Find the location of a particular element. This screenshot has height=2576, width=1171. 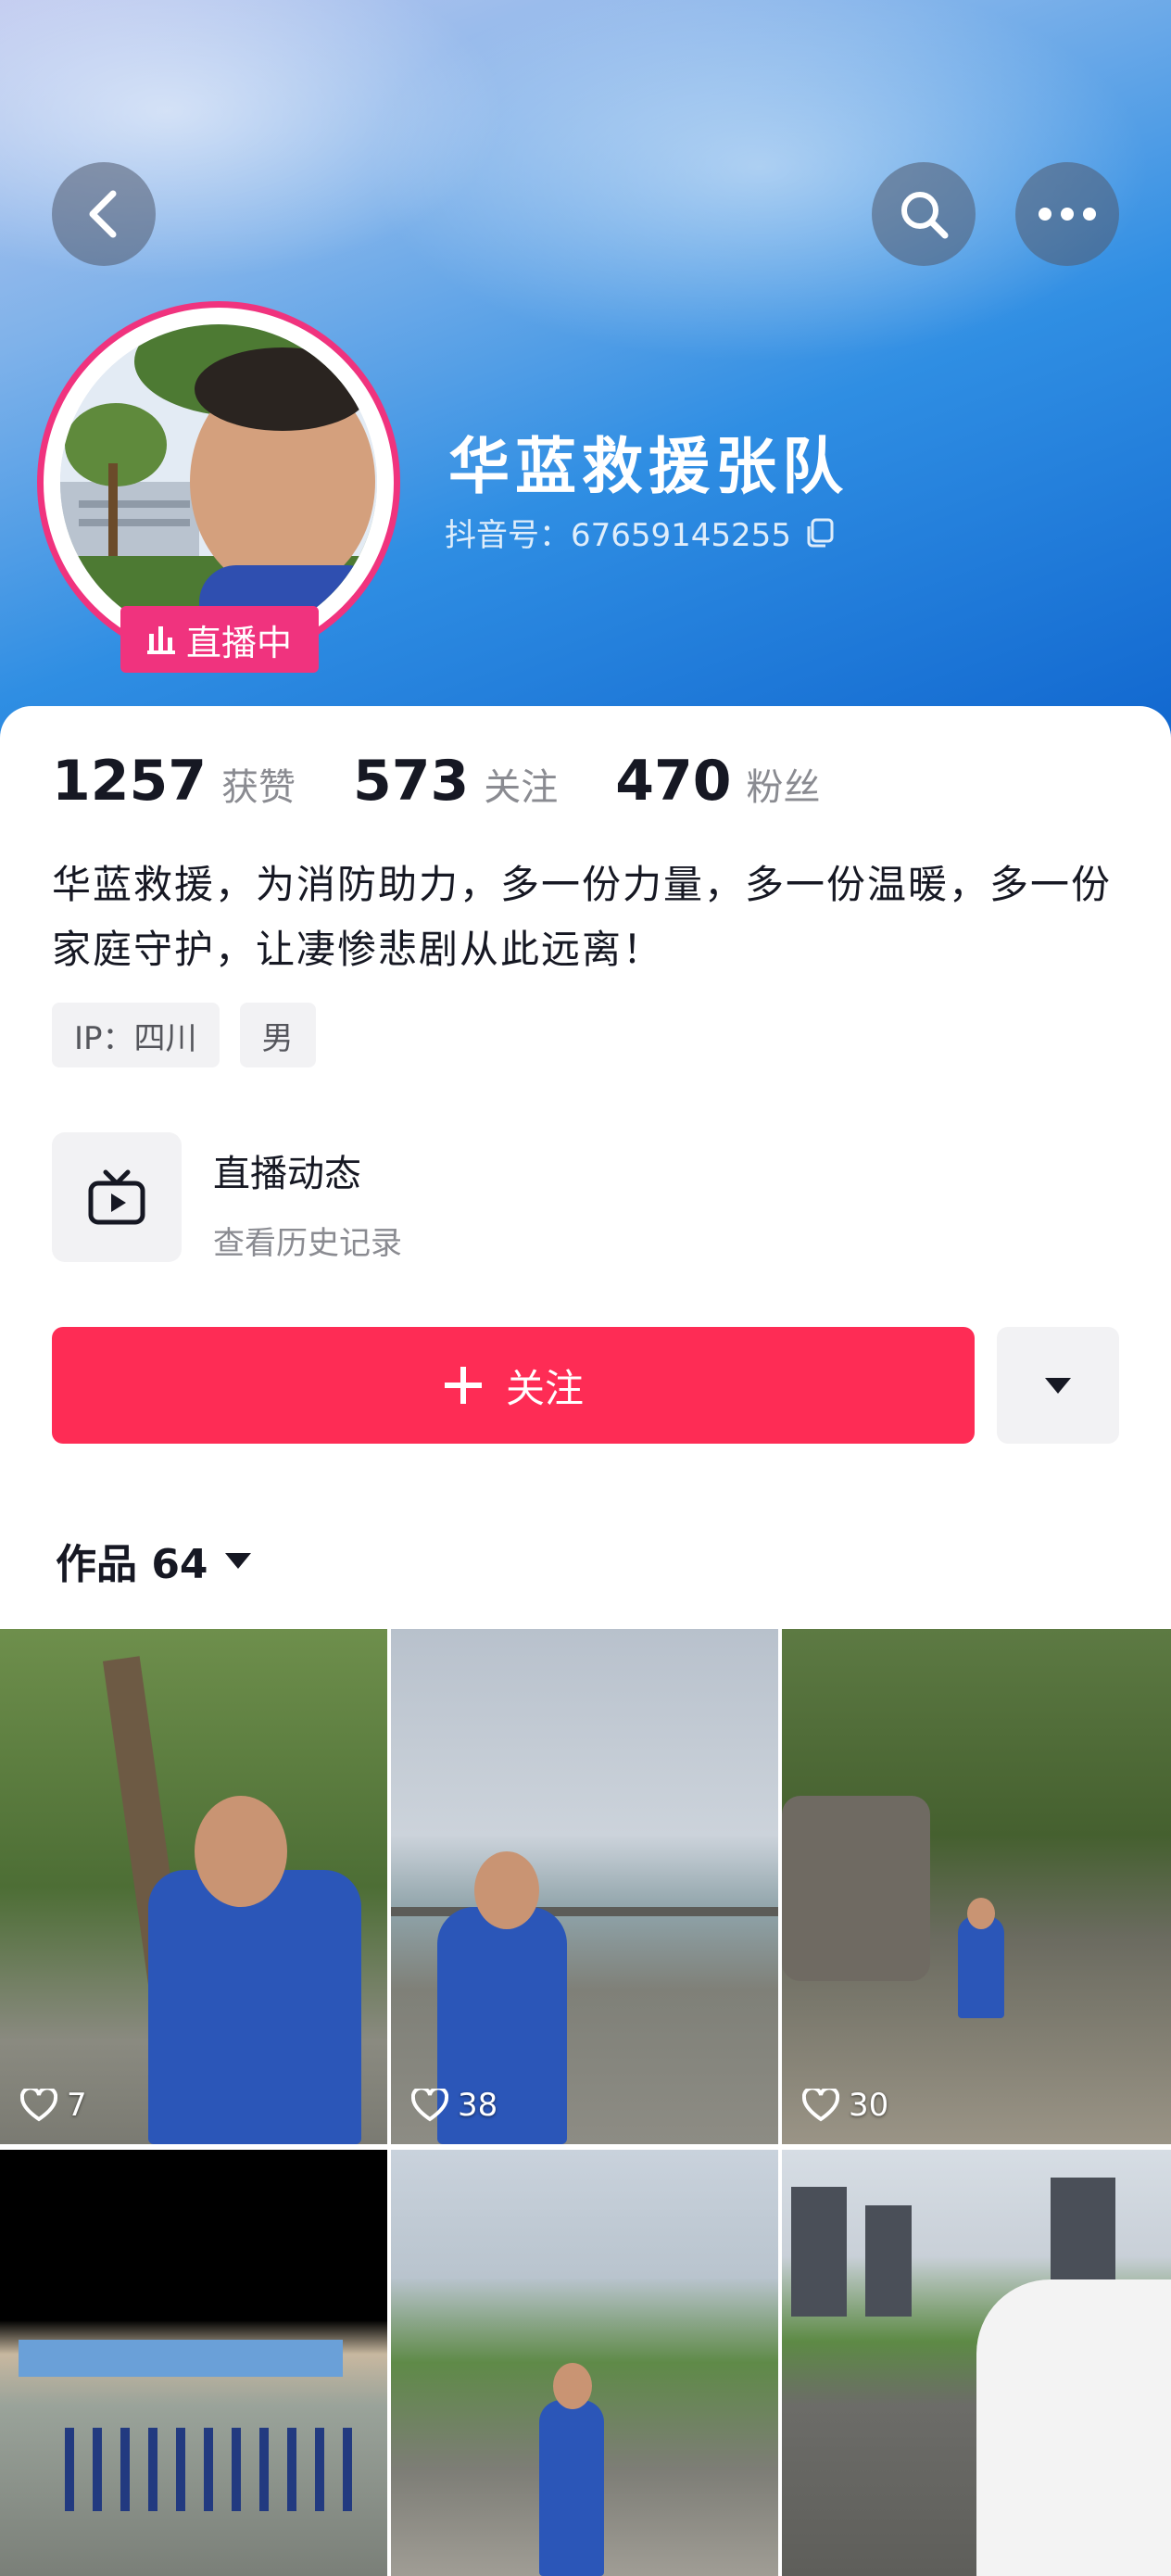

video-likes: 38 is located at coordinates (454, 2105).